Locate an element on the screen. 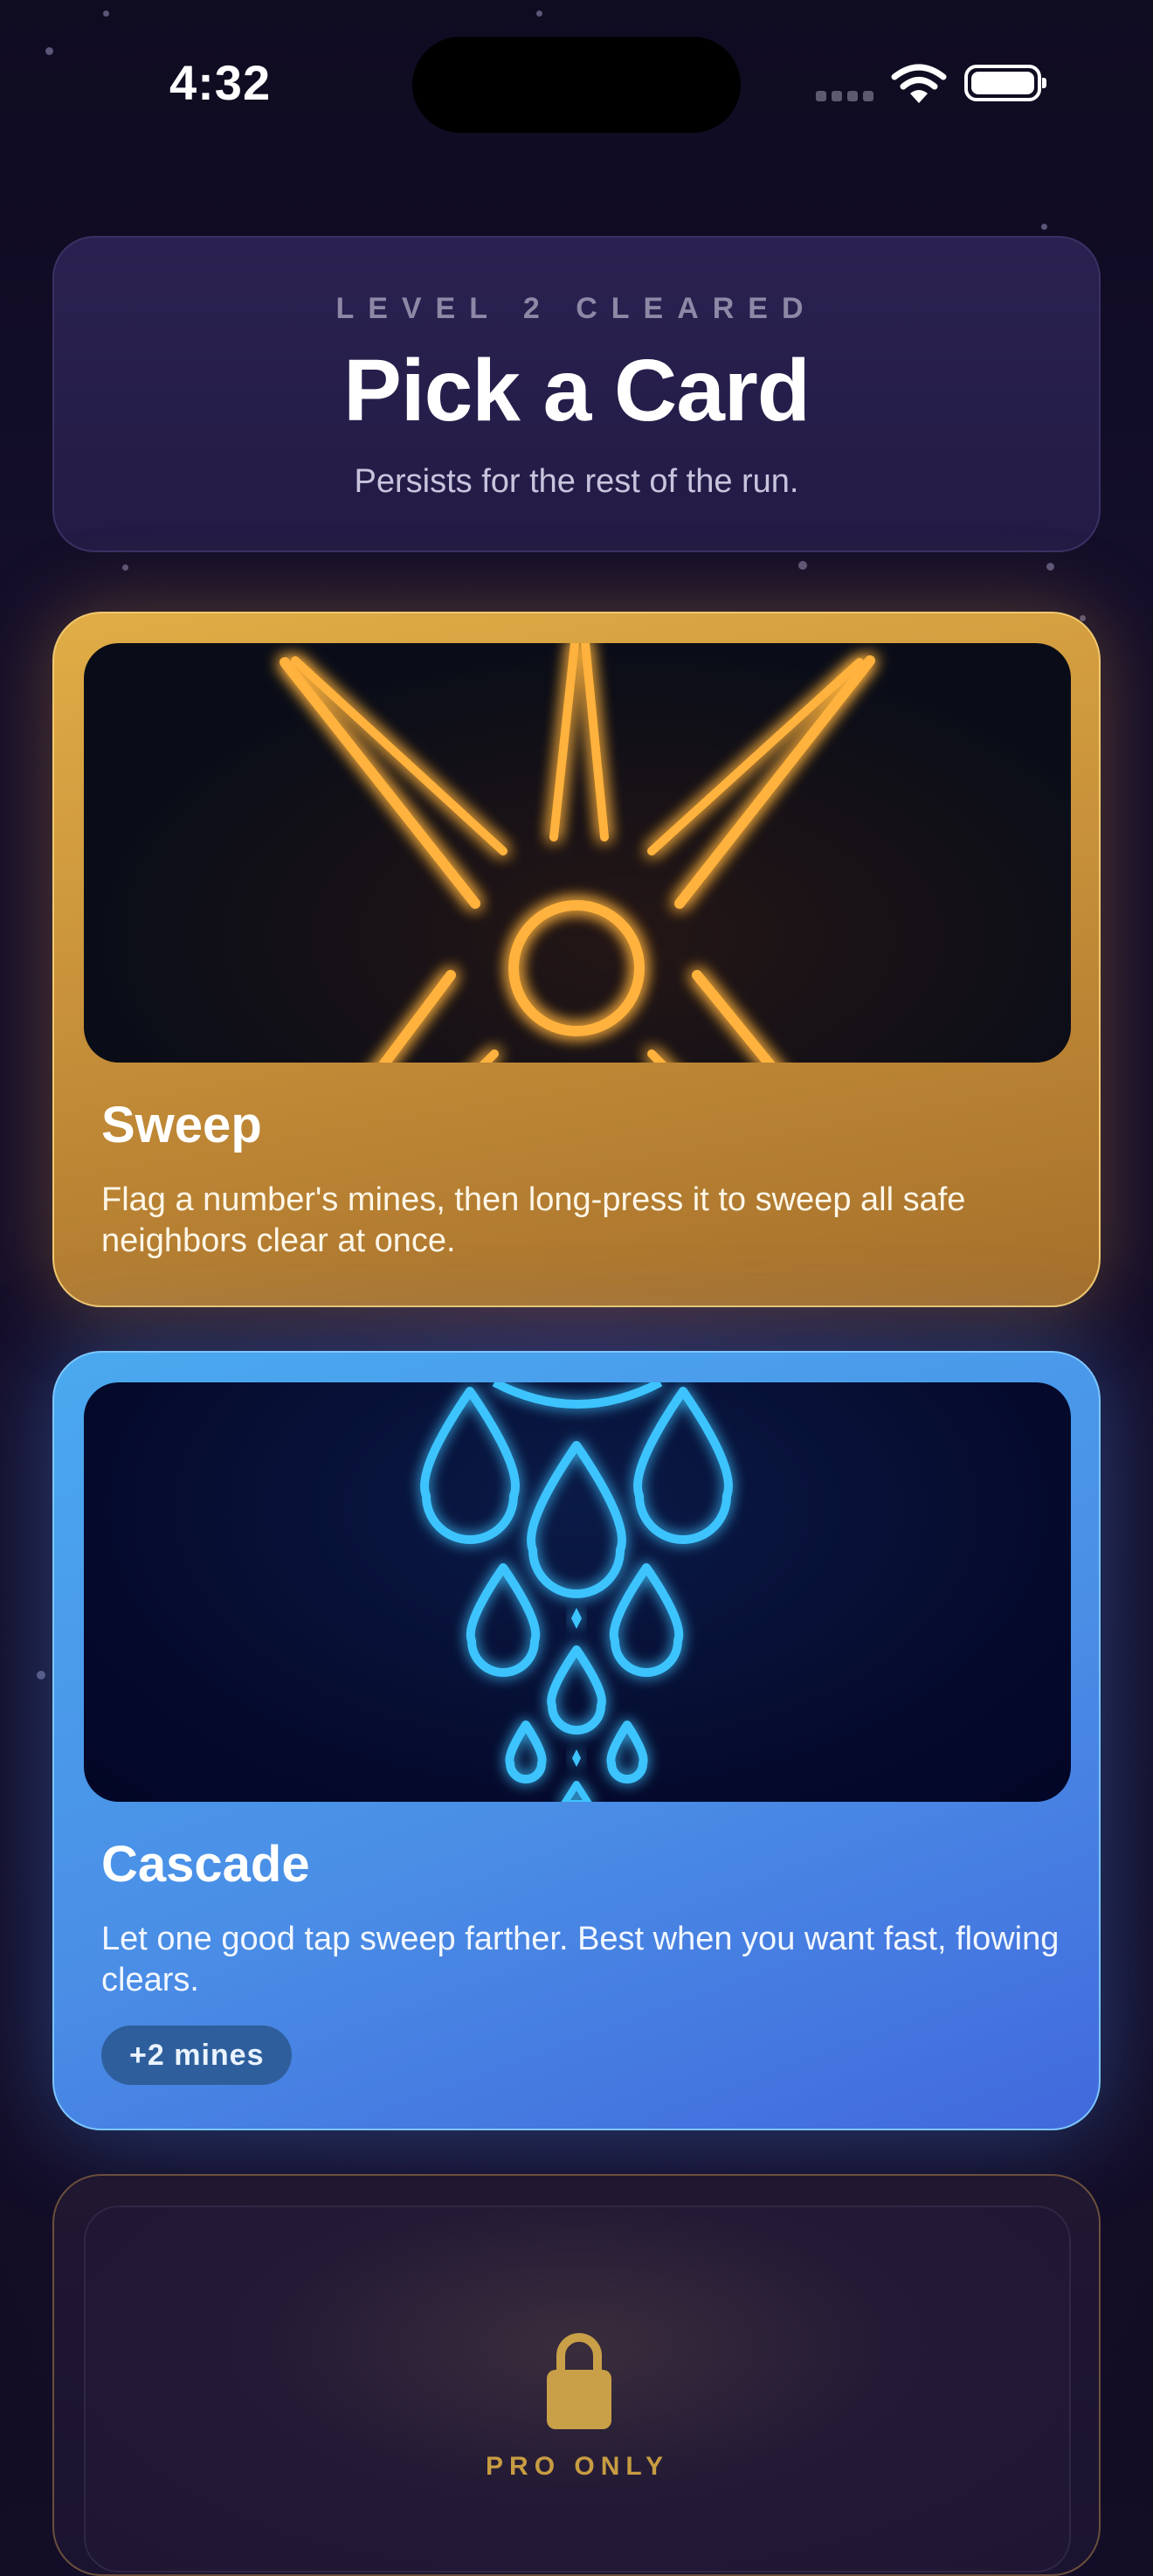 This screenshot has height=2576, width=1153. lock-icon is located at coordinates (579, 2381).